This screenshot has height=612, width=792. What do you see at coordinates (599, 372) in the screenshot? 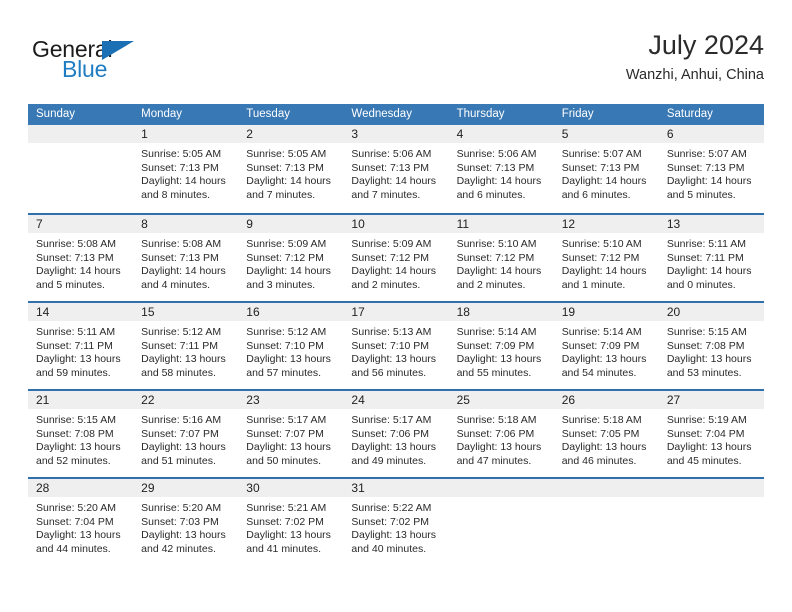
I see `daylight-text-line2: and 54 minutes.` at bounding box center [599, 372].